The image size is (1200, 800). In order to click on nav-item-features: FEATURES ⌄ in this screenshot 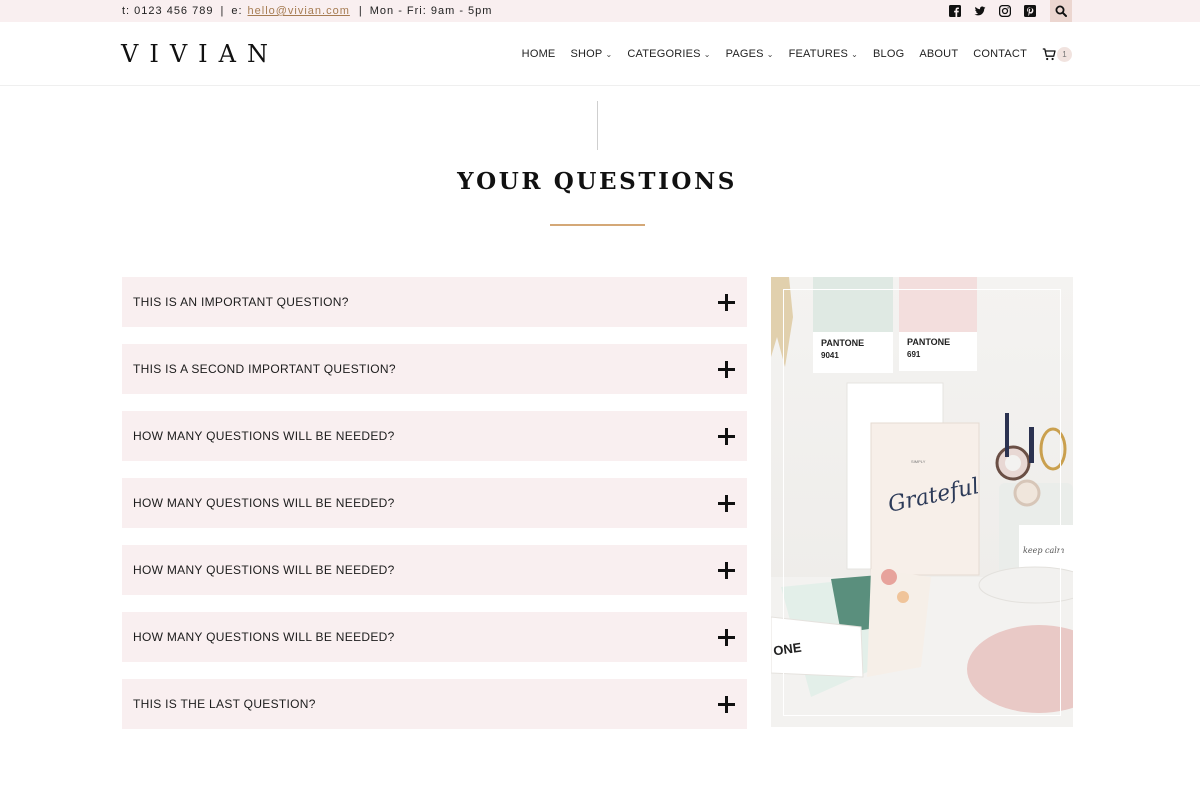, I will do `click(823, 54)`.